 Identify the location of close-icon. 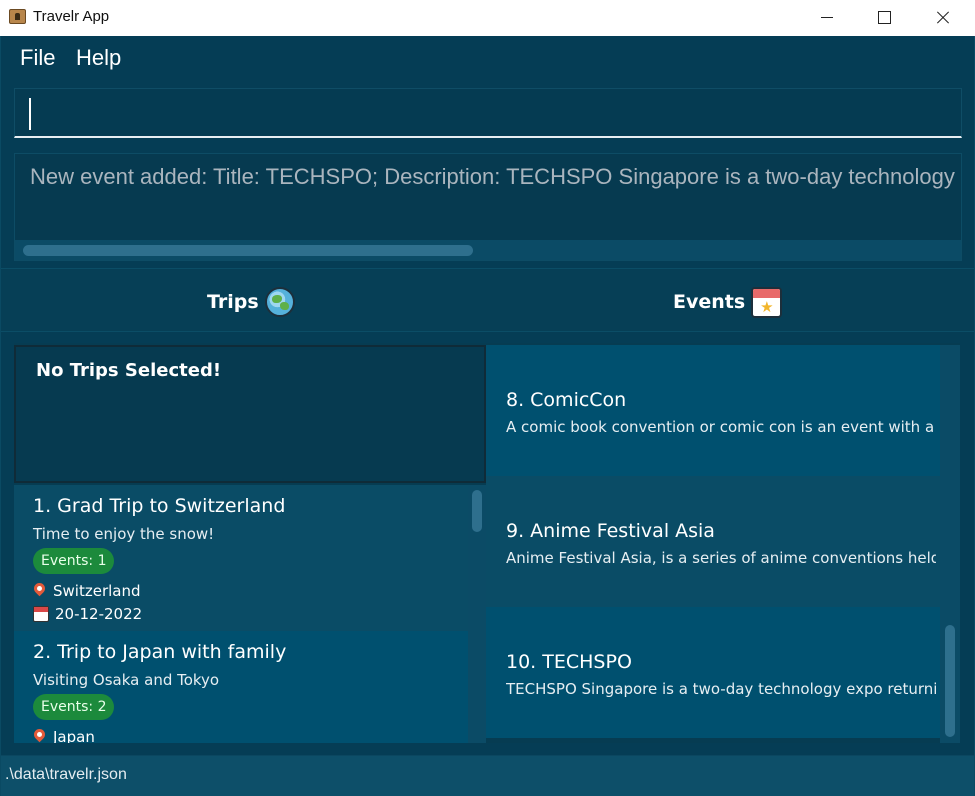
(942, 18).